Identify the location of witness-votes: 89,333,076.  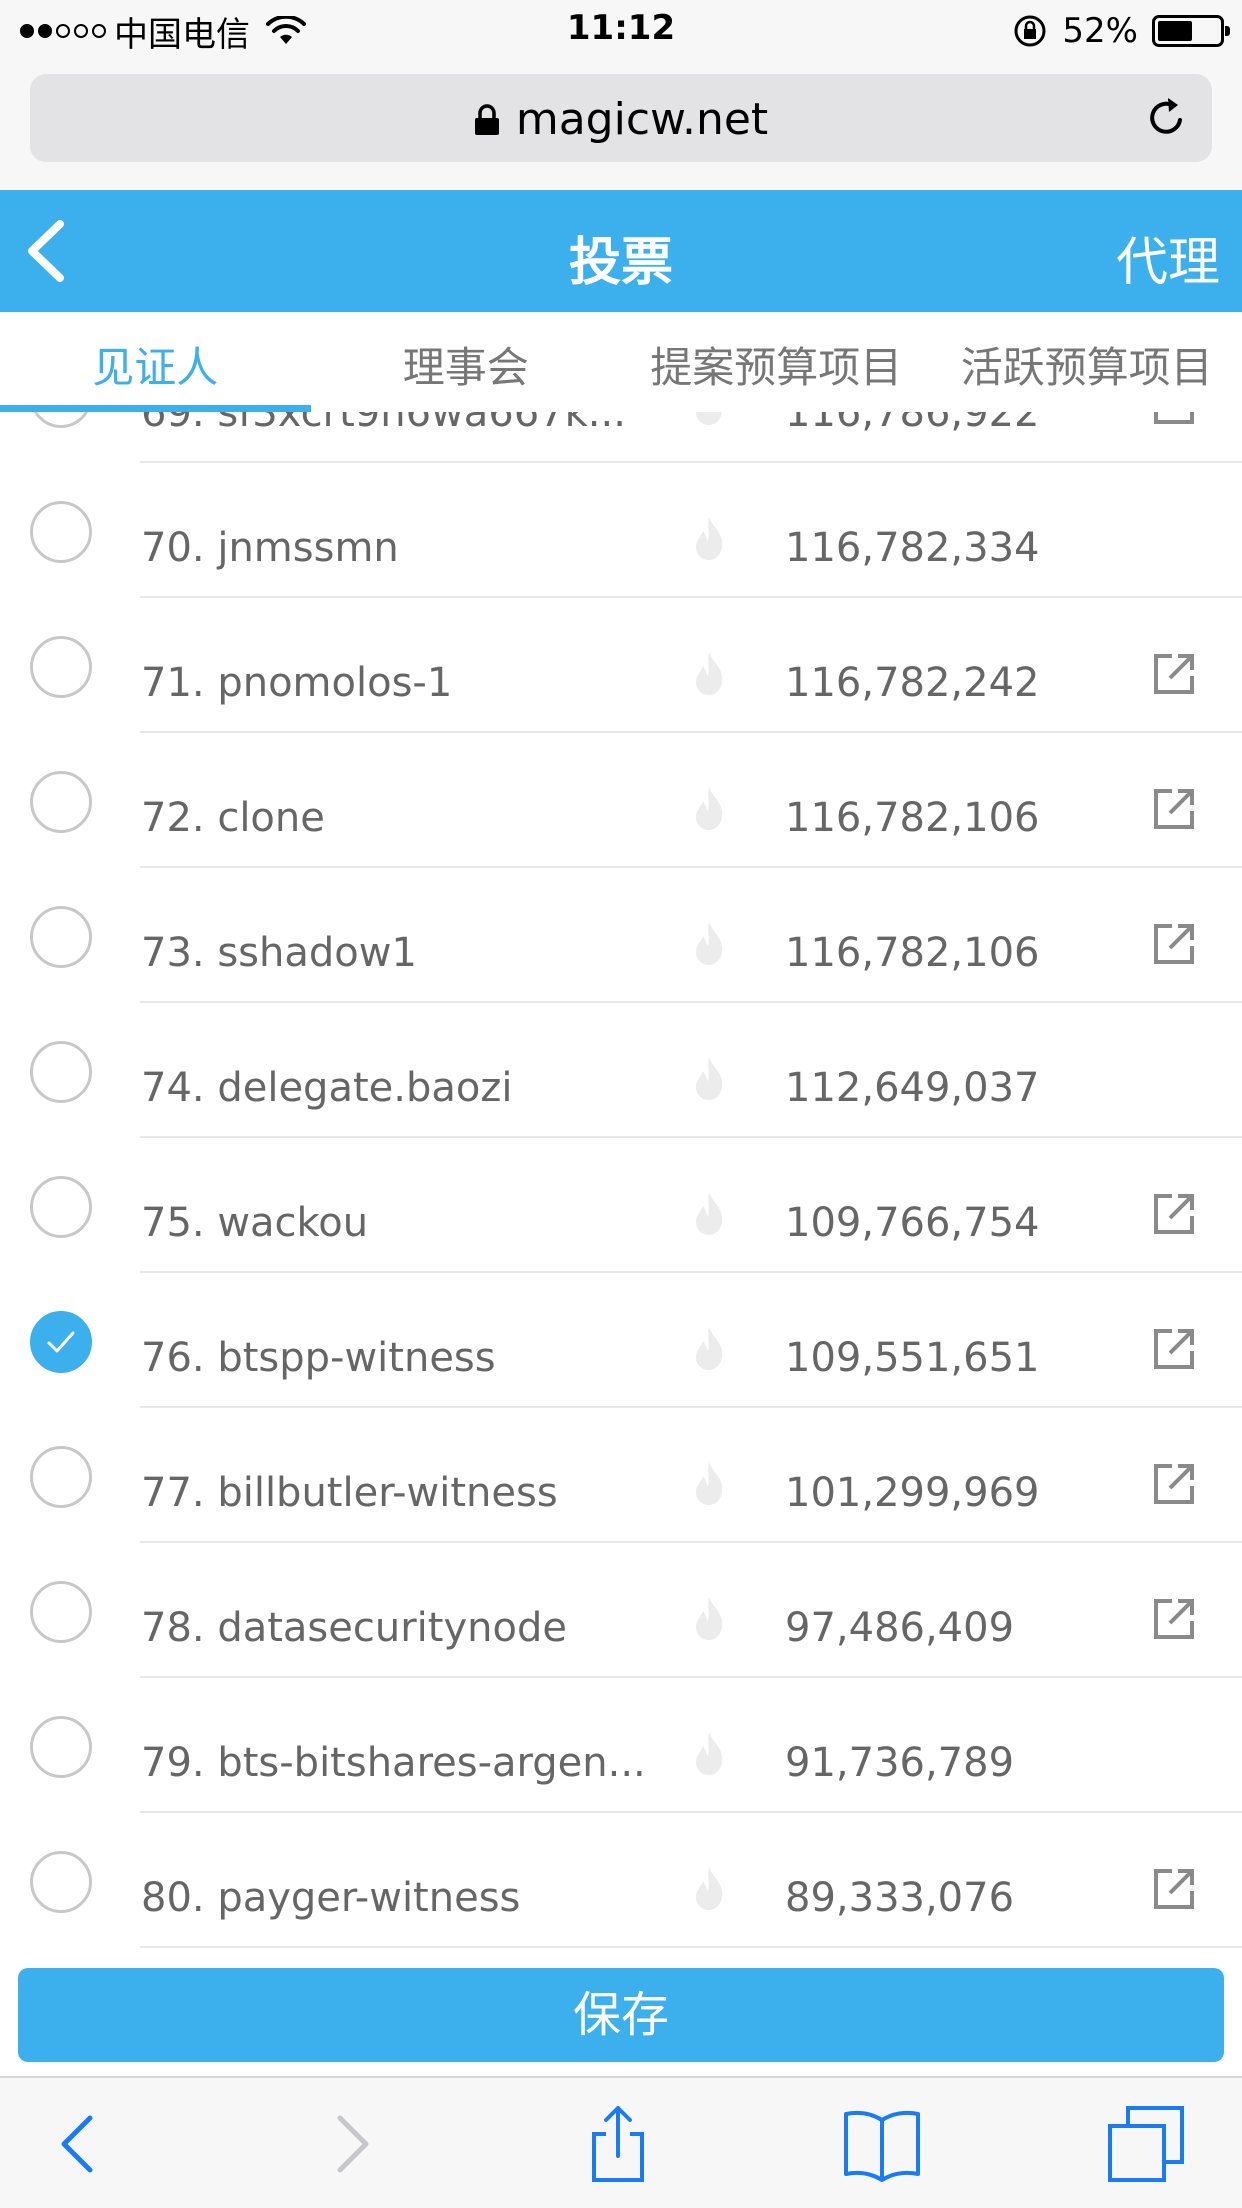
(900, 1898).